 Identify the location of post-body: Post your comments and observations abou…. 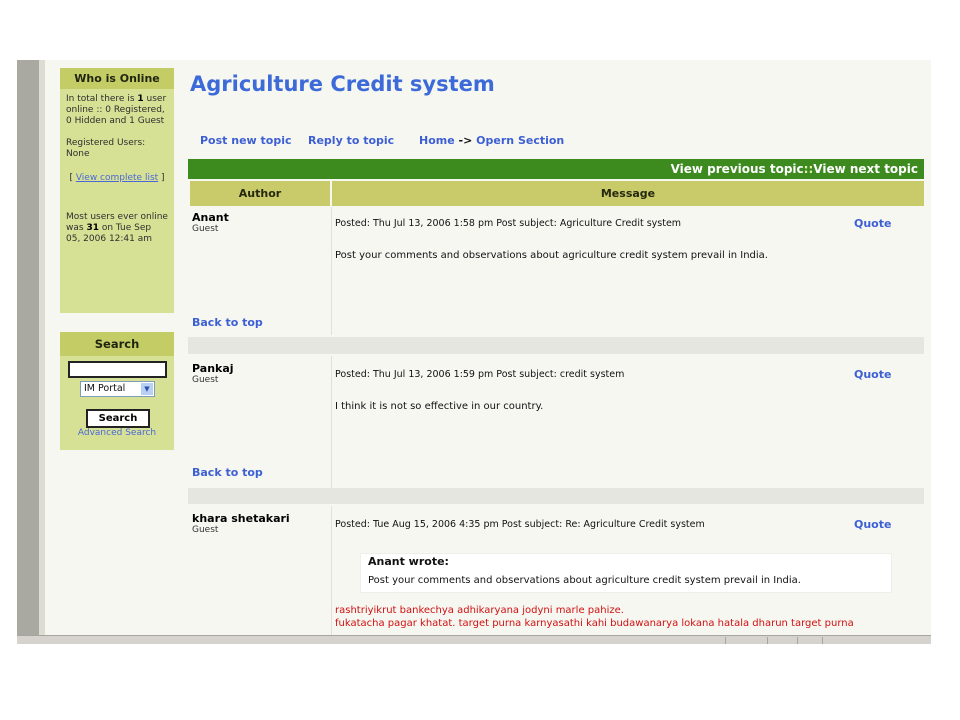
(551, 255).